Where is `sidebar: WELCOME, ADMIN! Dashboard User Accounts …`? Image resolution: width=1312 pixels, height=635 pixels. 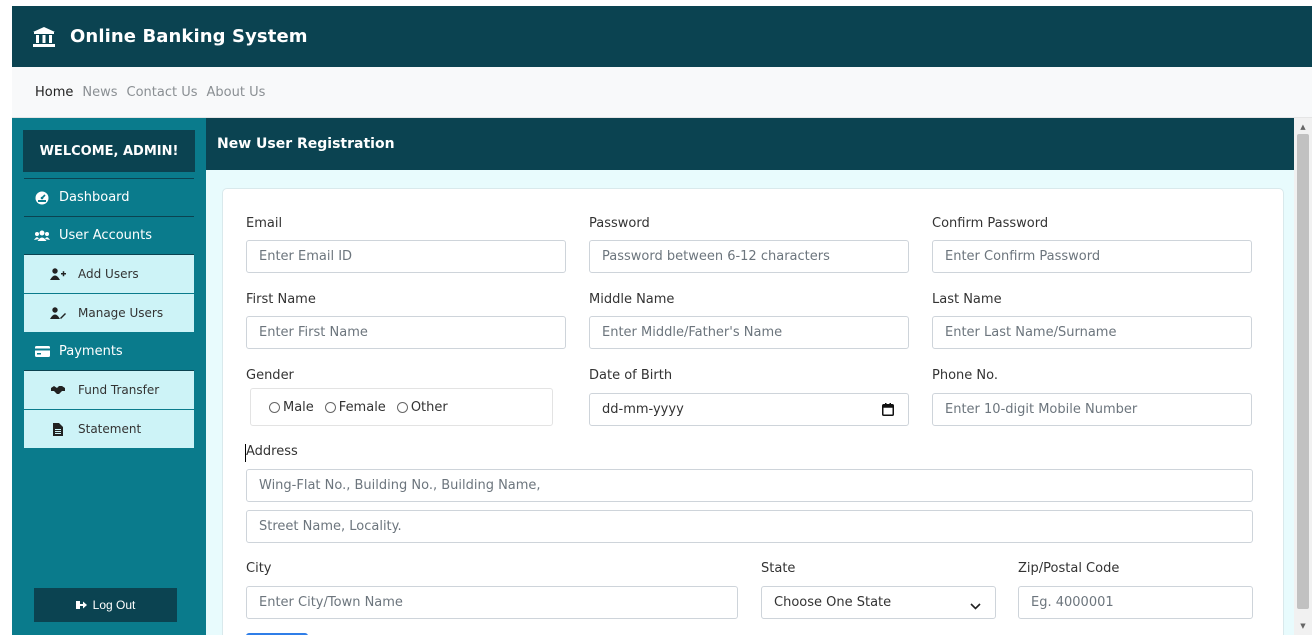
sidebar: WELCOME, ADMIN! Dashboard User Accounts … is located at coordinates (109, 376).